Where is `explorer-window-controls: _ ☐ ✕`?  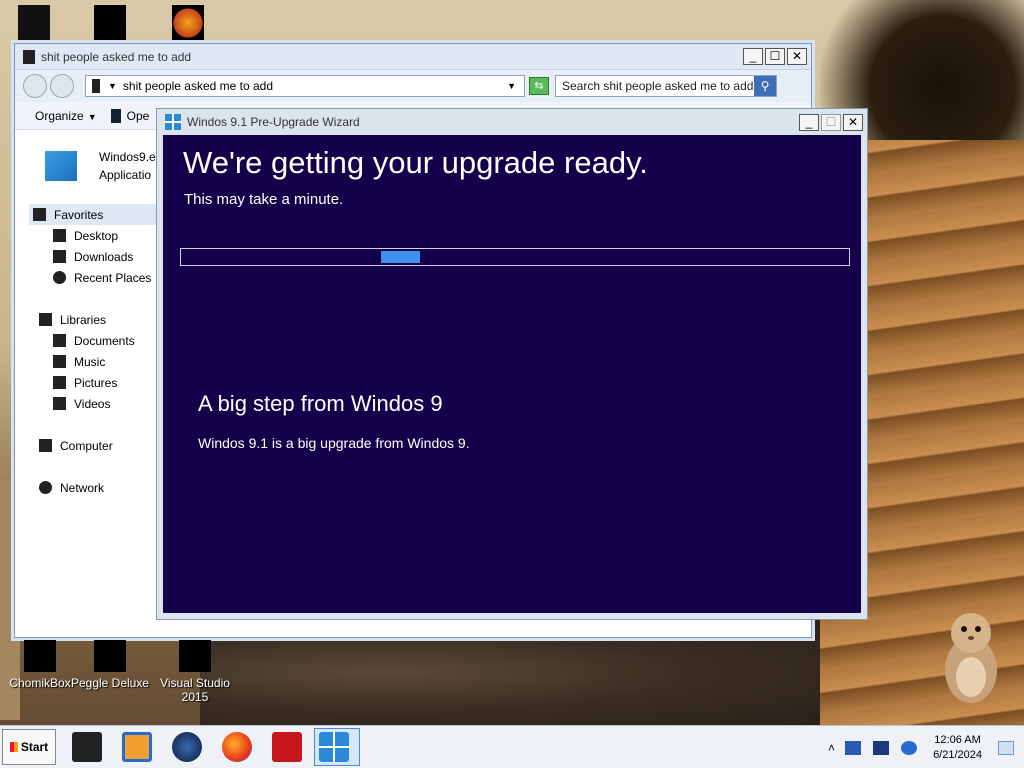 explorer-window-controls: _ ☐ ✕ is located at coordinates (775, 56).